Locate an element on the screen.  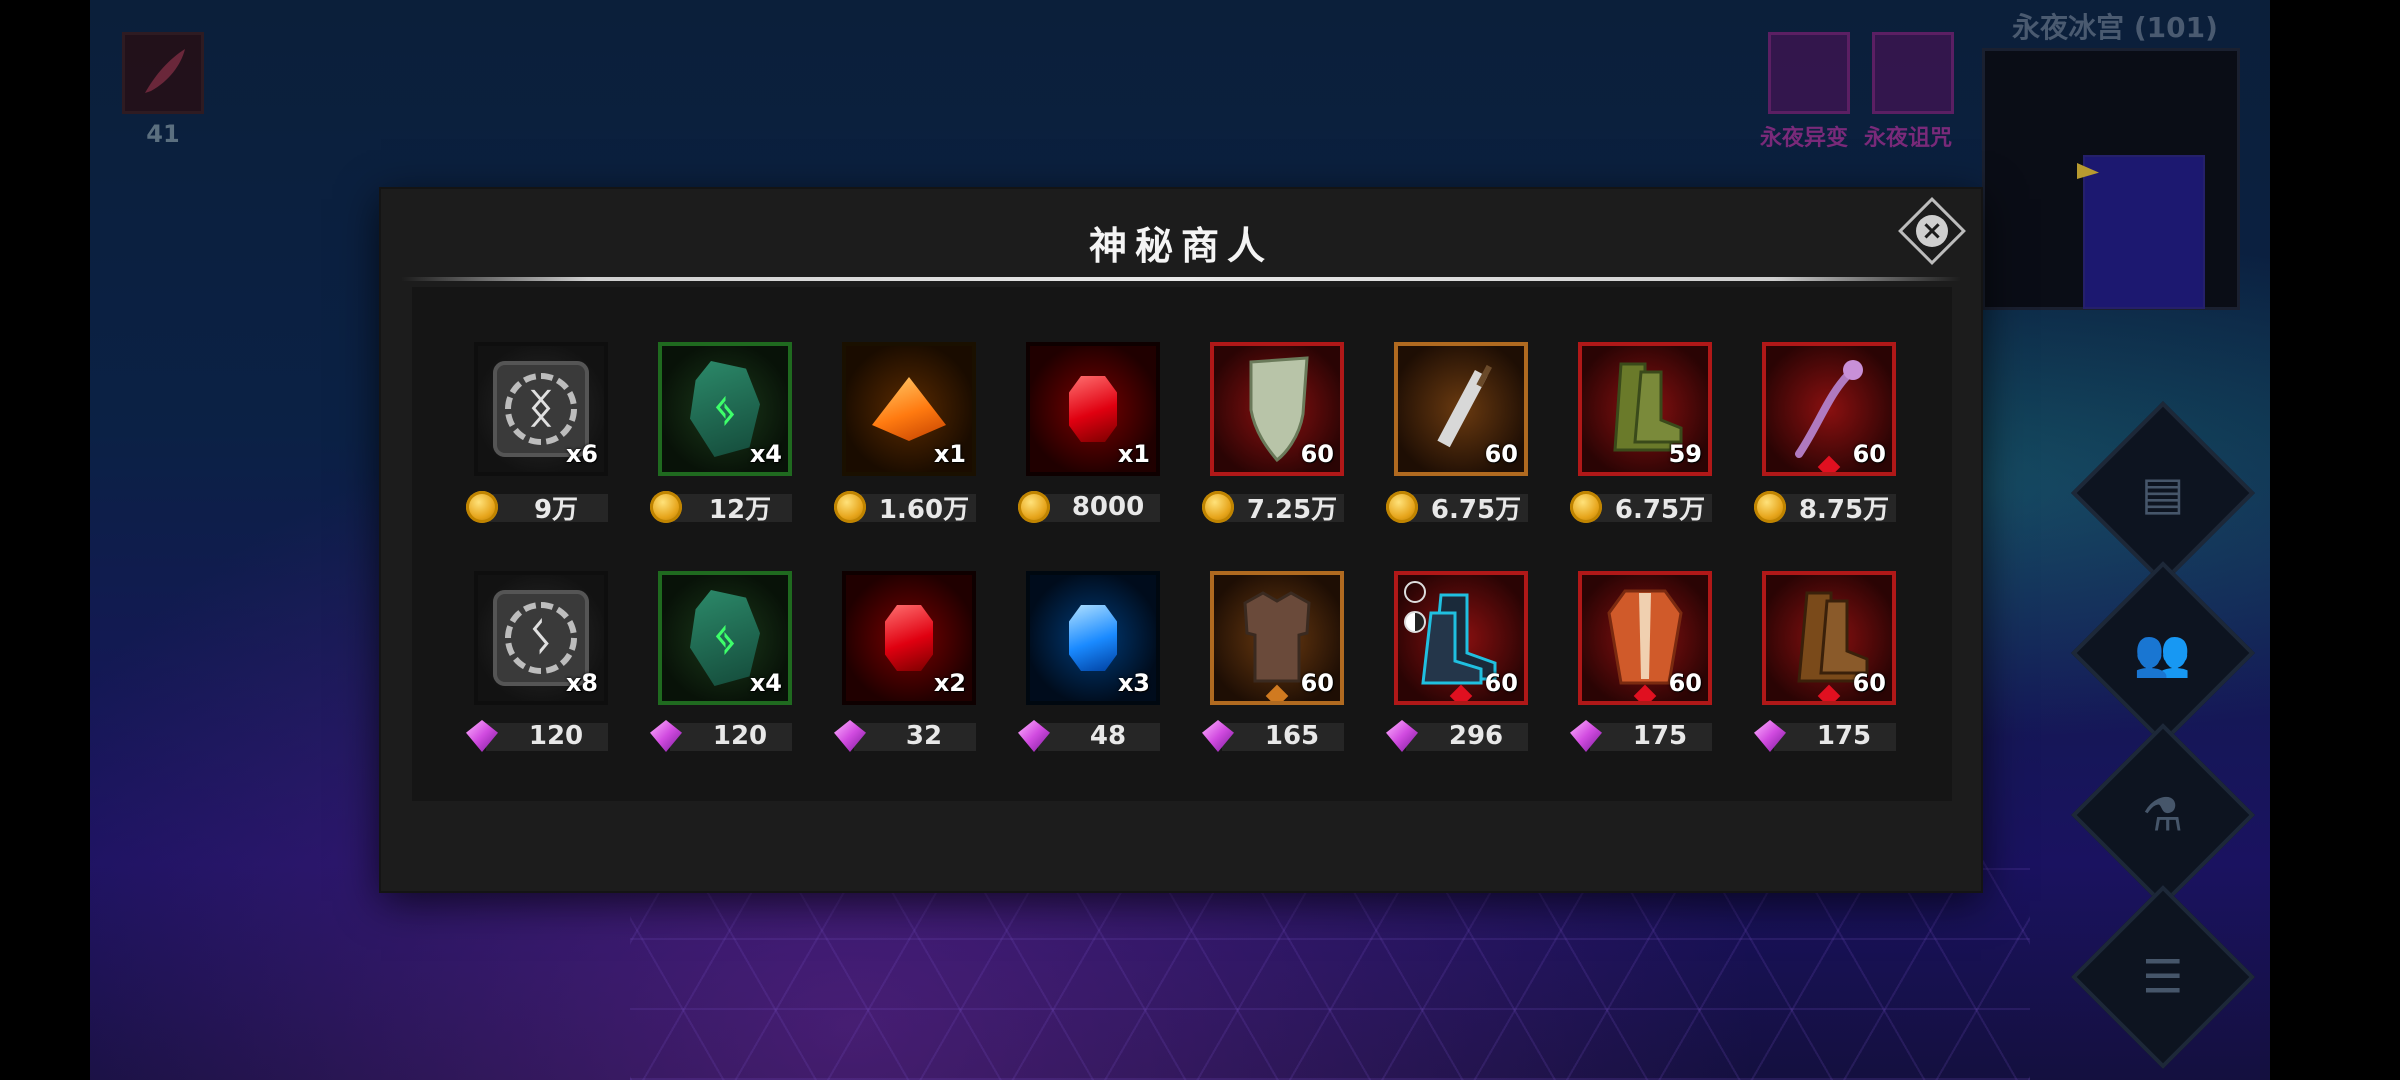
shop-slot-r1-7: 59 6.75万 is located at coordinates (1641, 437).